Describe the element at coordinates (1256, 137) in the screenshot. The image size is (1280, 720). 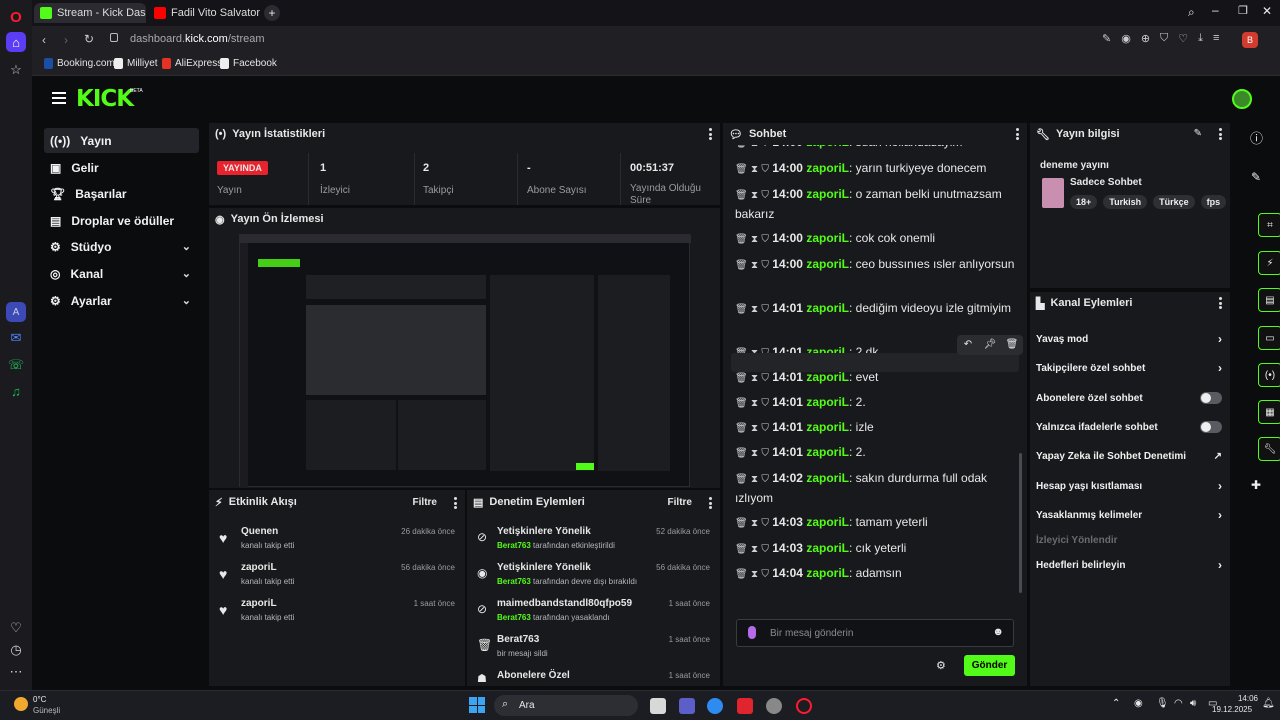
I see `info-icon: ⓘ` at that location.